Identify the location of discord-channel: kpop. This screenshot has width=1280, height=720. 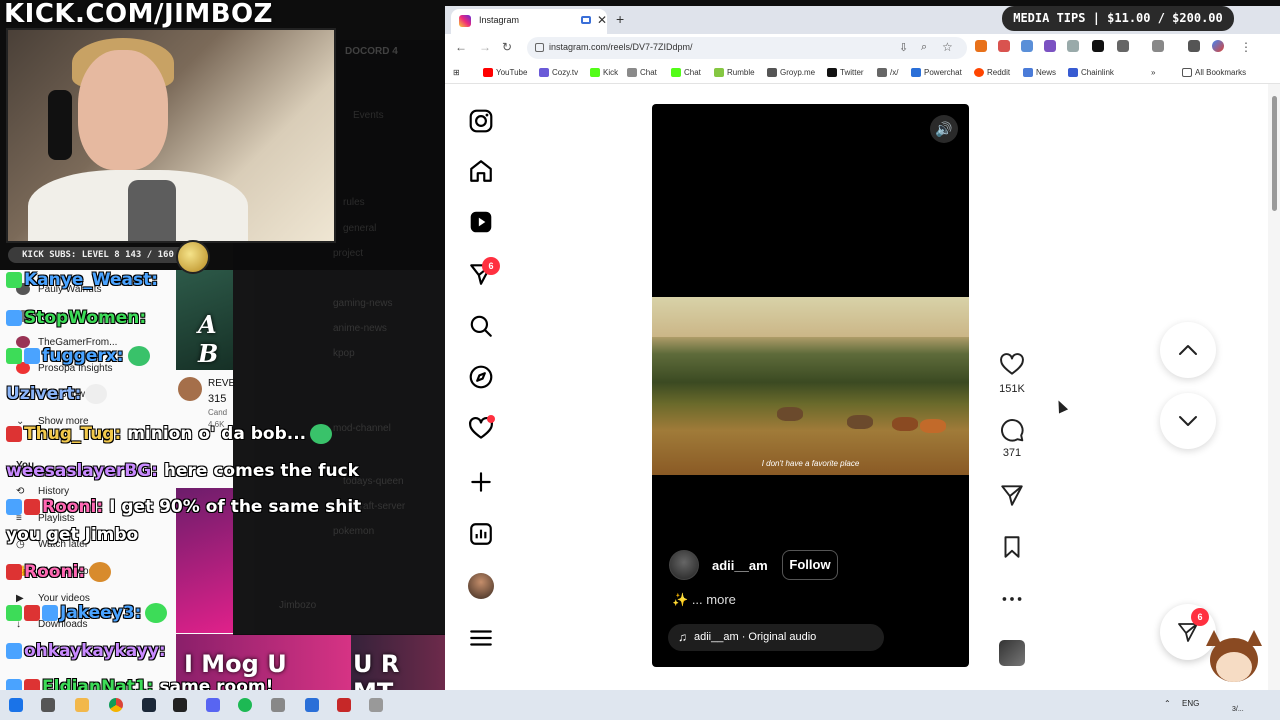
(344, 353).